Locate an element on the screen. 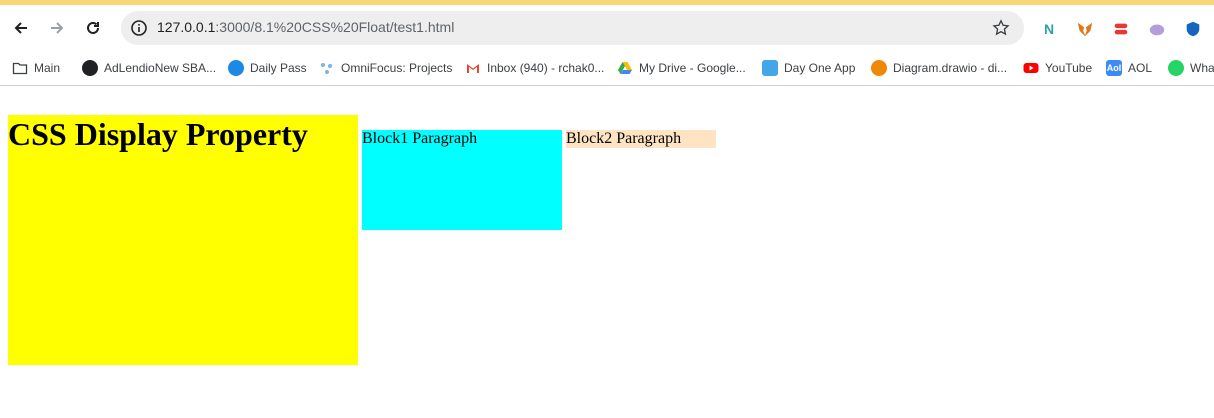 The width and height of the screenshot is (1214, 418). forward-arrow-icon is located at coordinates (57, 28).